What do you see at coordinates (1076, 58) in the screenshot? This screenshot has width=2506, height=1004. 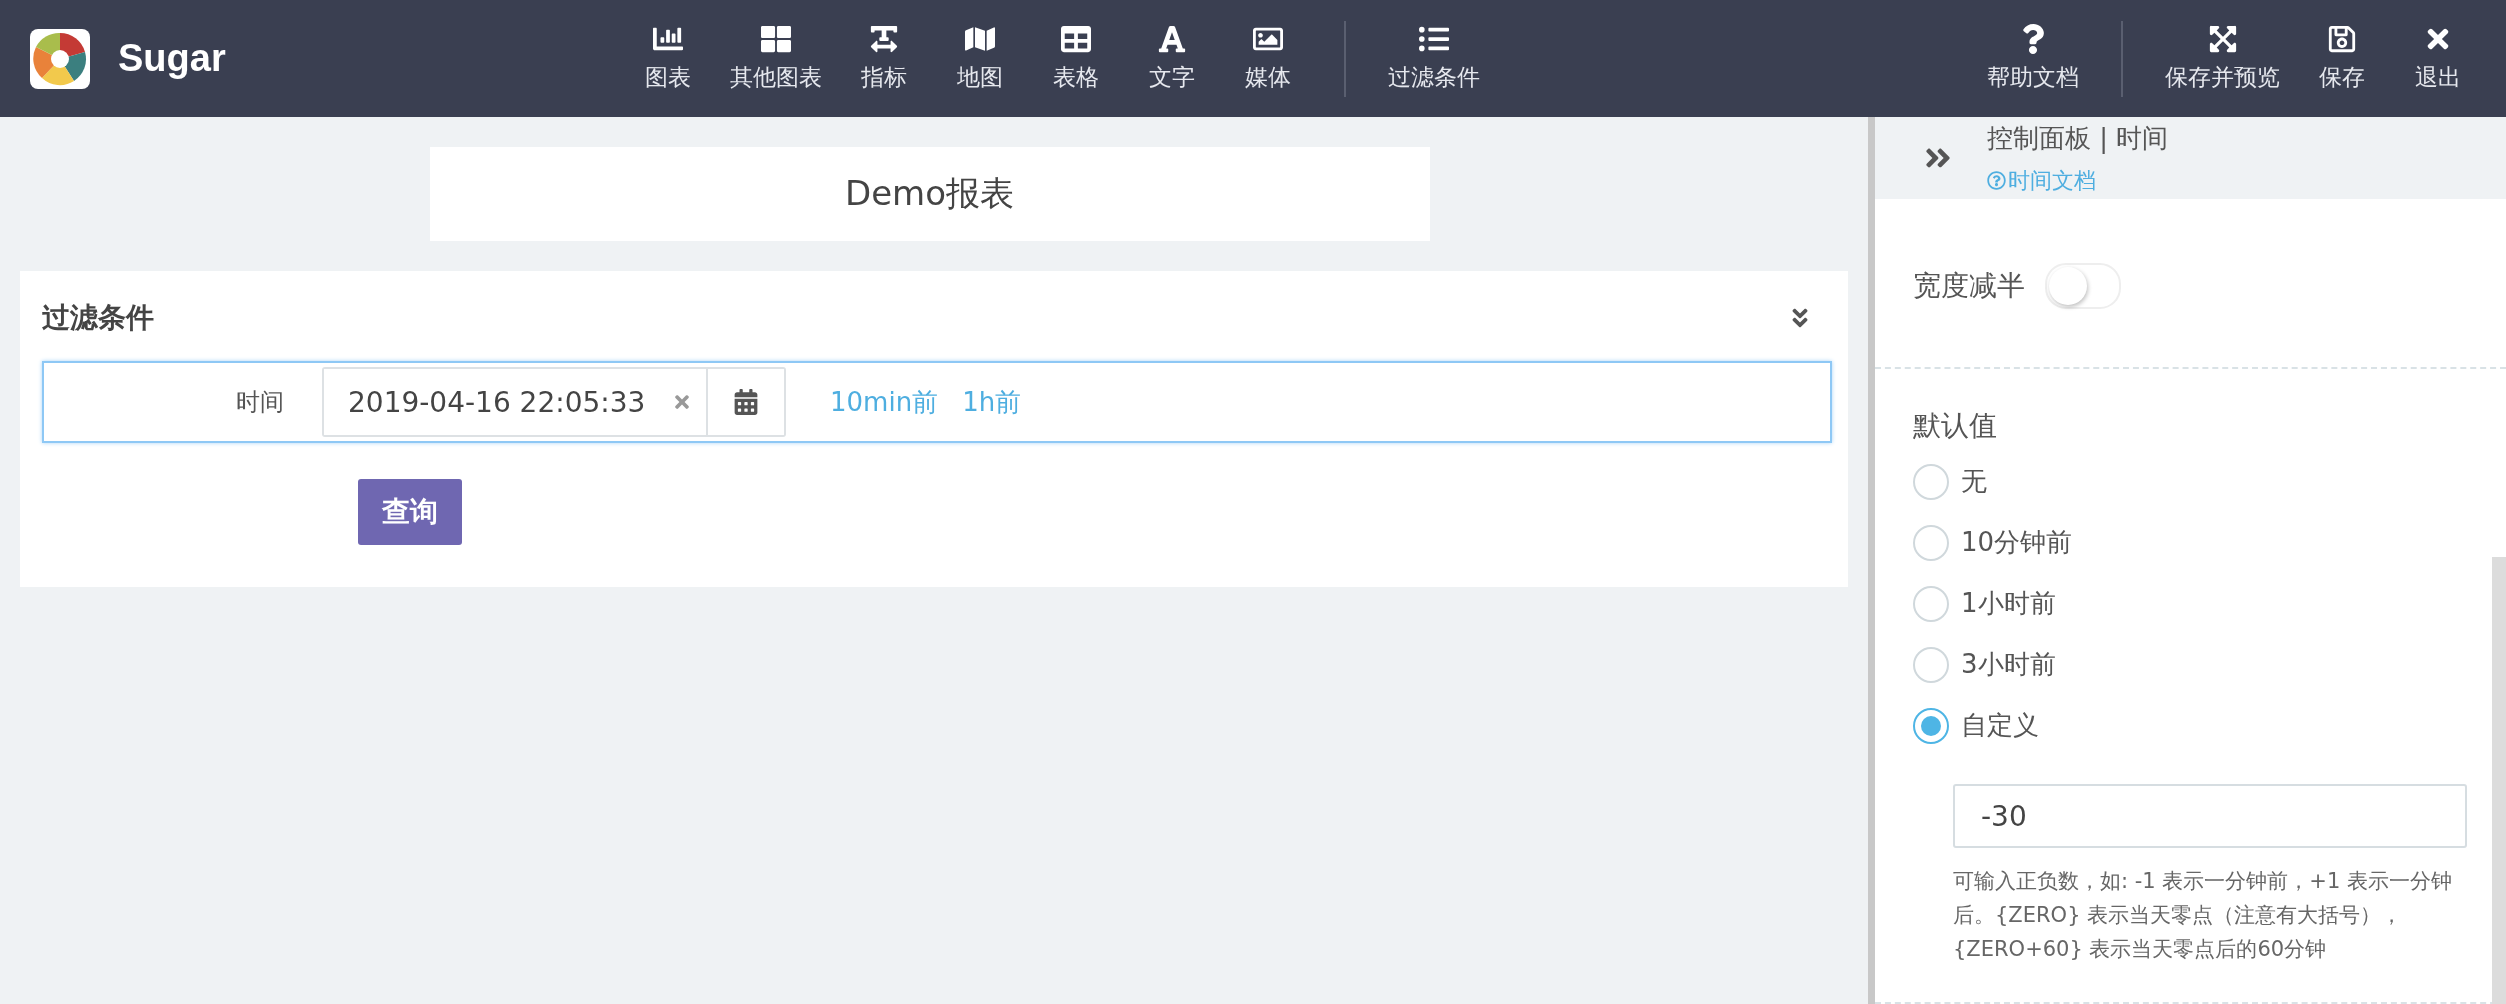 I see `toolbar-button: 表格` at bounding box center [1076, 58].